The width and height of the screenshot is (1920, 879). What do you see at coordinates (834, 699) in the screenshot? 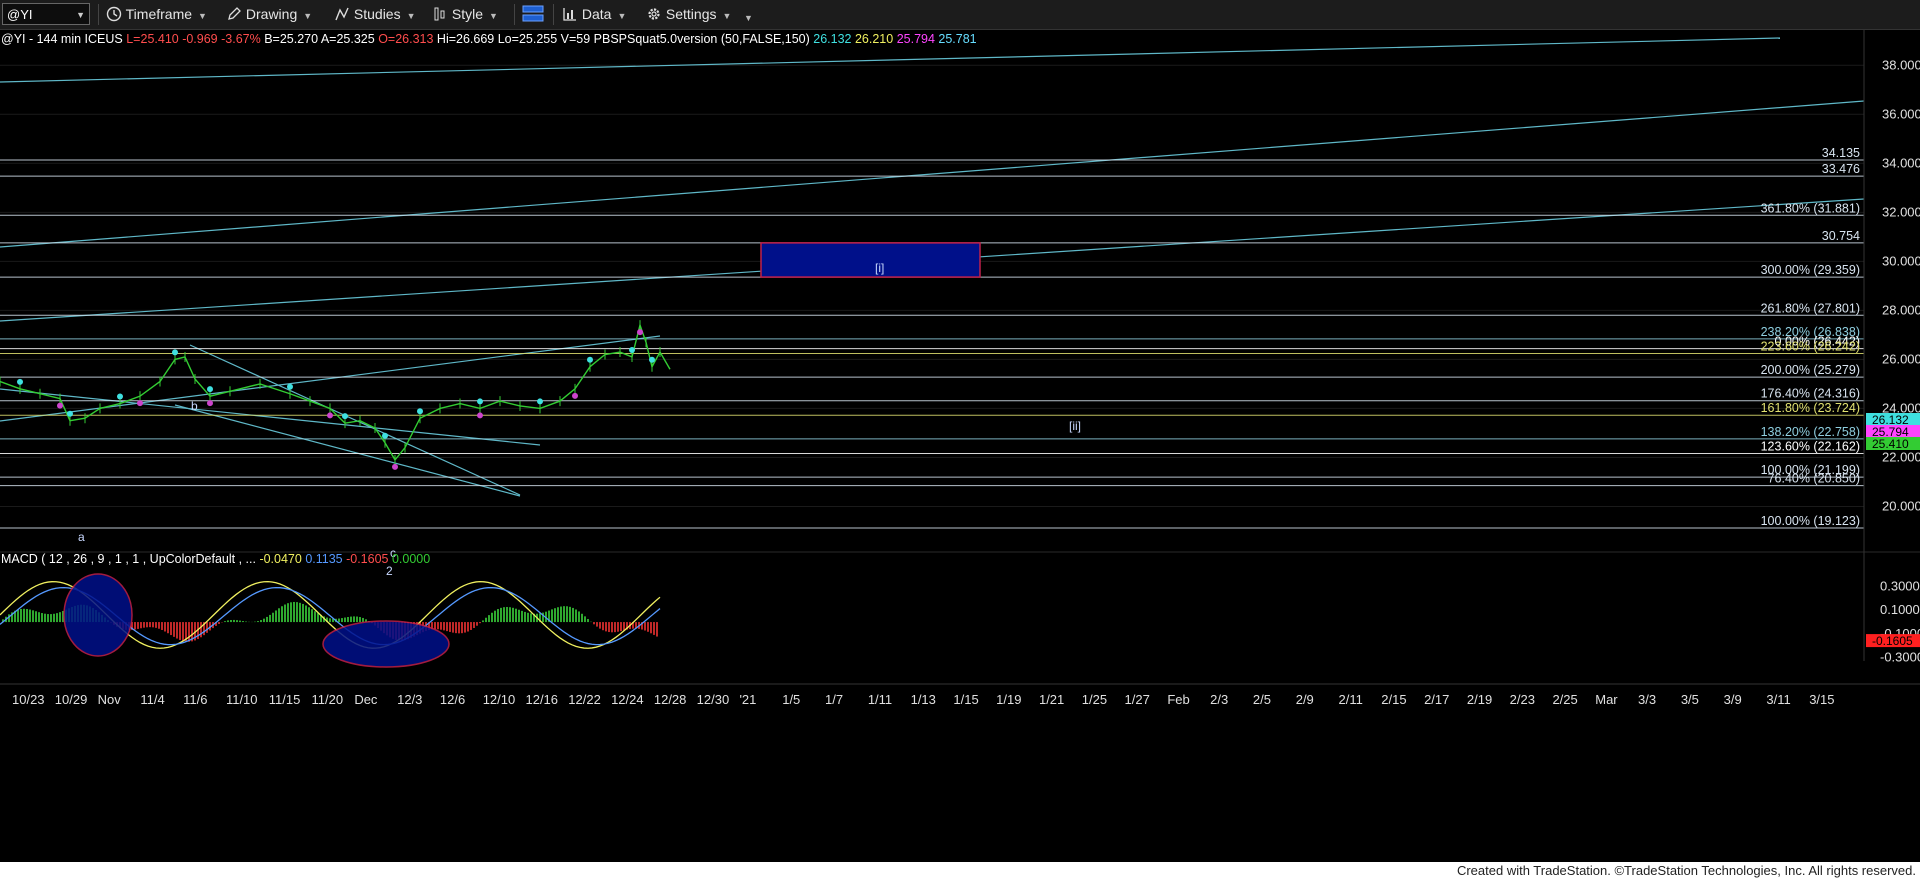
I see `time-tick-label: 1/7` at bounding box center [834, 699].